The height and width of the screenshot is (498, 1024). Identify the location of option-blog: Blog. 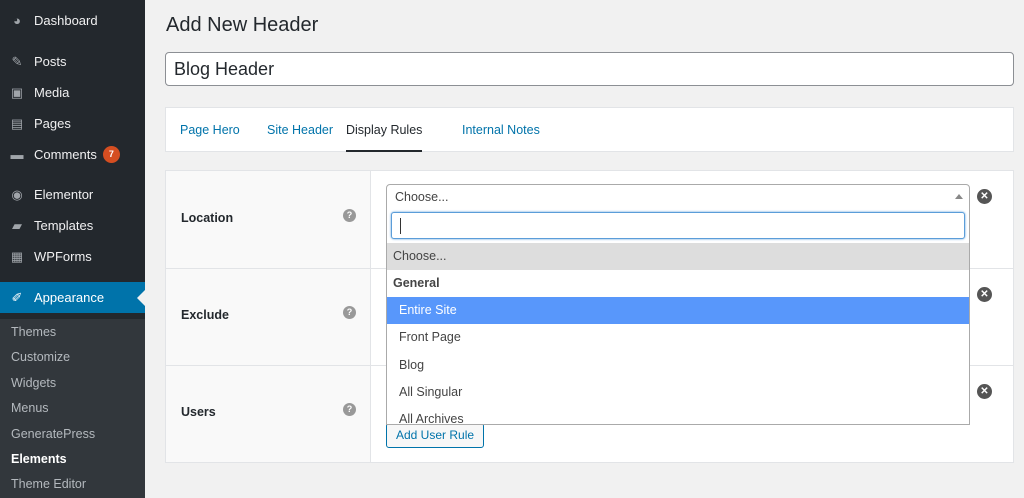
(678, 365).